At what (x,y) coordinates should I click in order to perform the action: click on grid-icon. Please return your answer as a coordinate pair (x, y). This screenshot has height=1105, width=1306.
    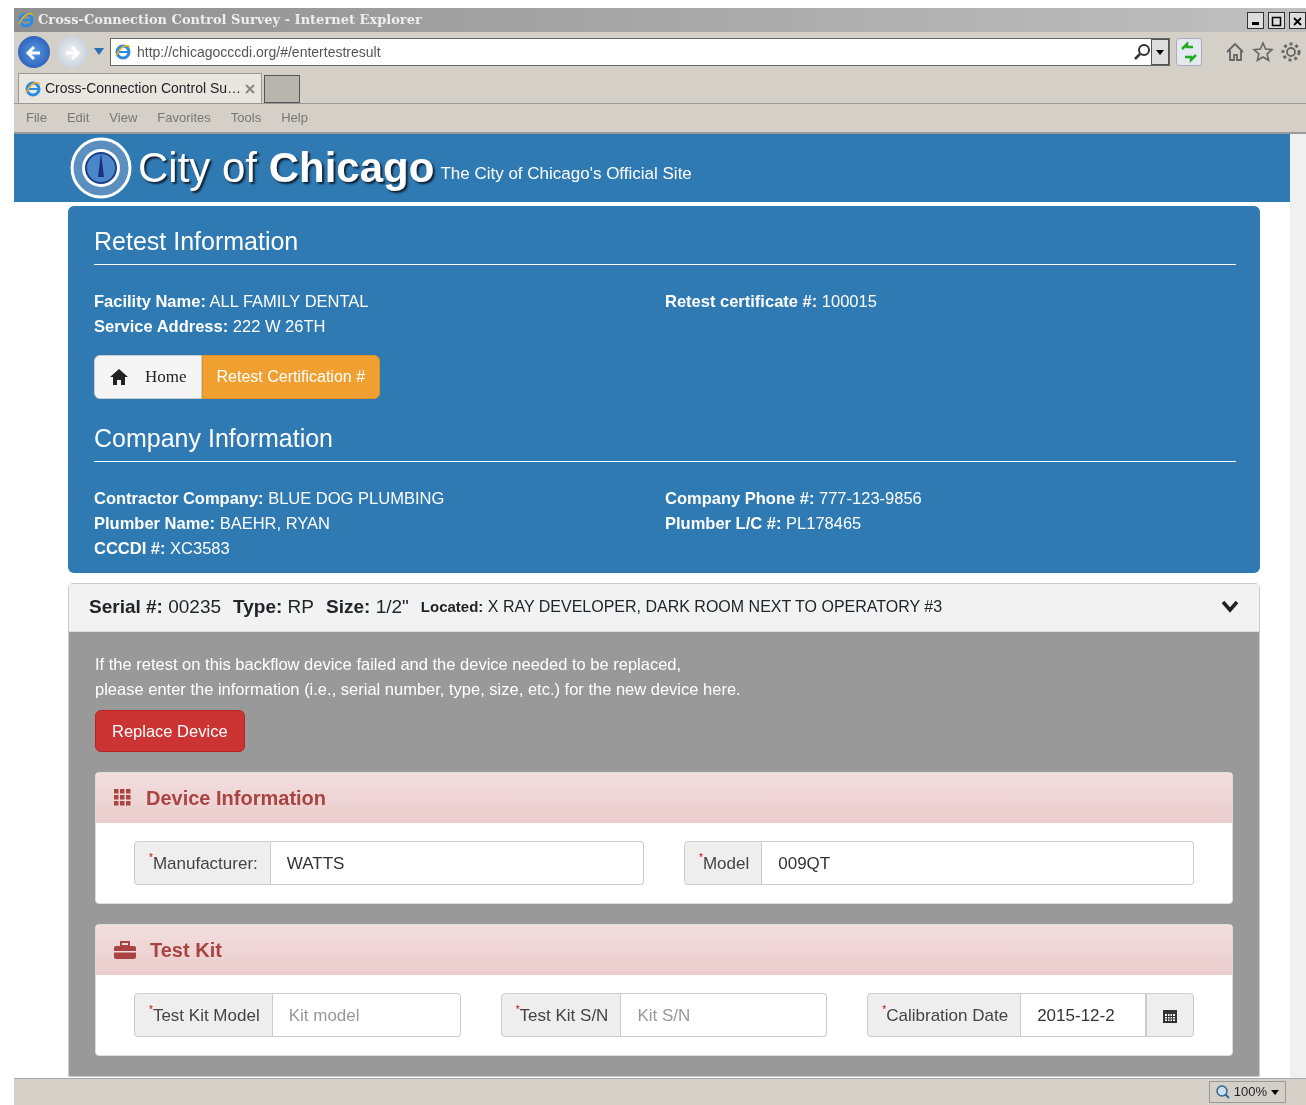
    Looking at the image, I should click on (123, 798).